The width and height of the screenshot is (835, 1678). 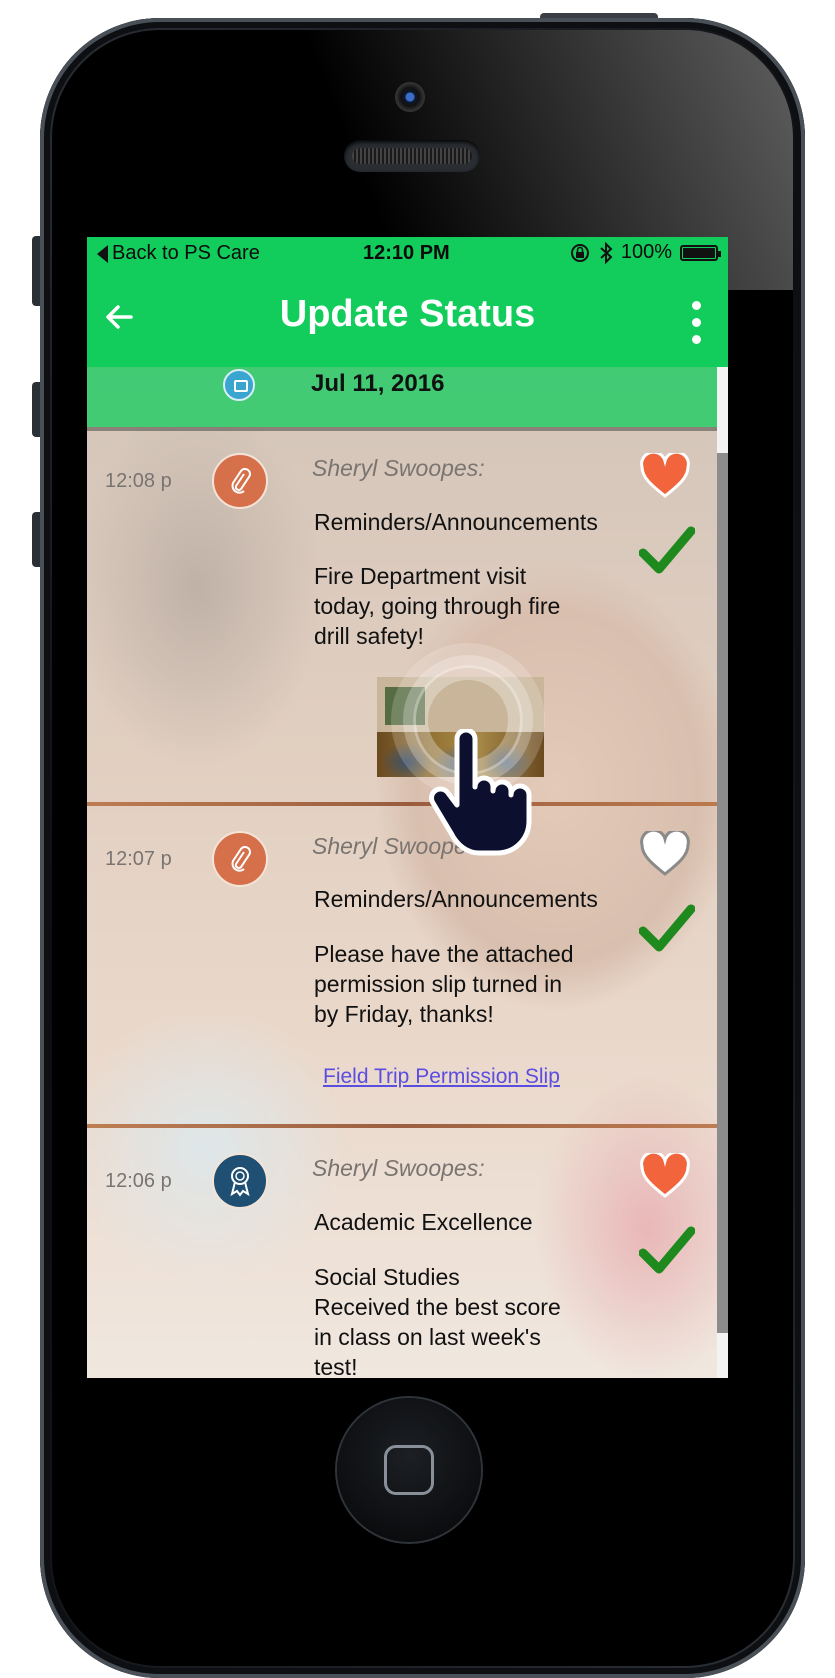 I want to click on back-to-app-label: Back to PS Care, so click(x=186, y=253).